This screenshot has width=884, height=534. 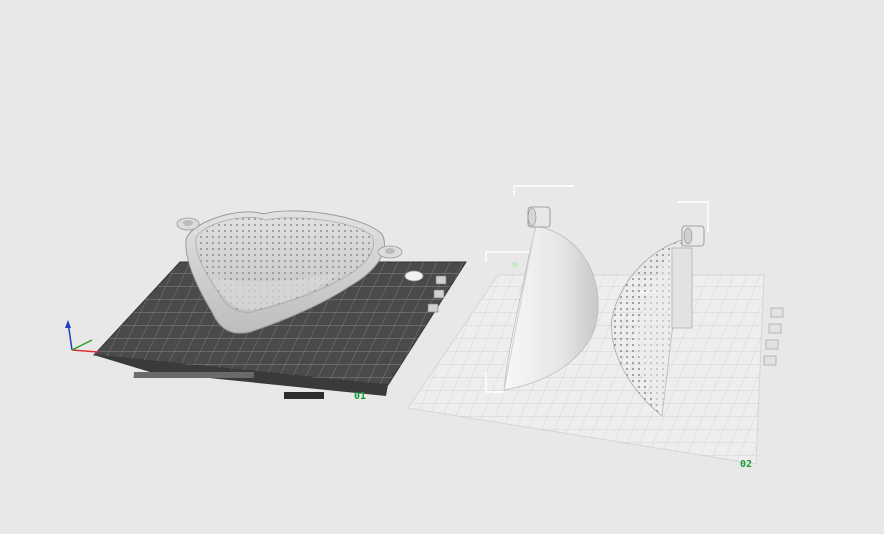 What do you see at coordinates (532, 217) in the screenshot?
I see `heart-half-left-loop-face` at bounding box center [532, 217].